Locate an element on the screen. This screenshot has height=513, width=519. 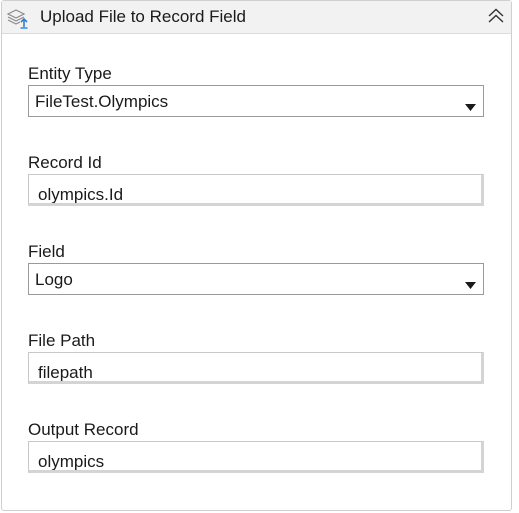
entity-type-dropdown: FileTest.Olympics is located at coordinates (256, 101).